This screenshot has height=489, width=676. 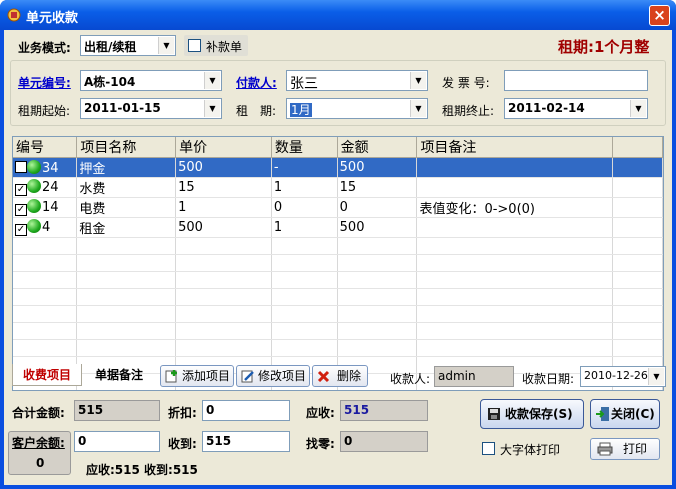 I want to click on close-label: 关闭(C), so click(x=633, y=414).